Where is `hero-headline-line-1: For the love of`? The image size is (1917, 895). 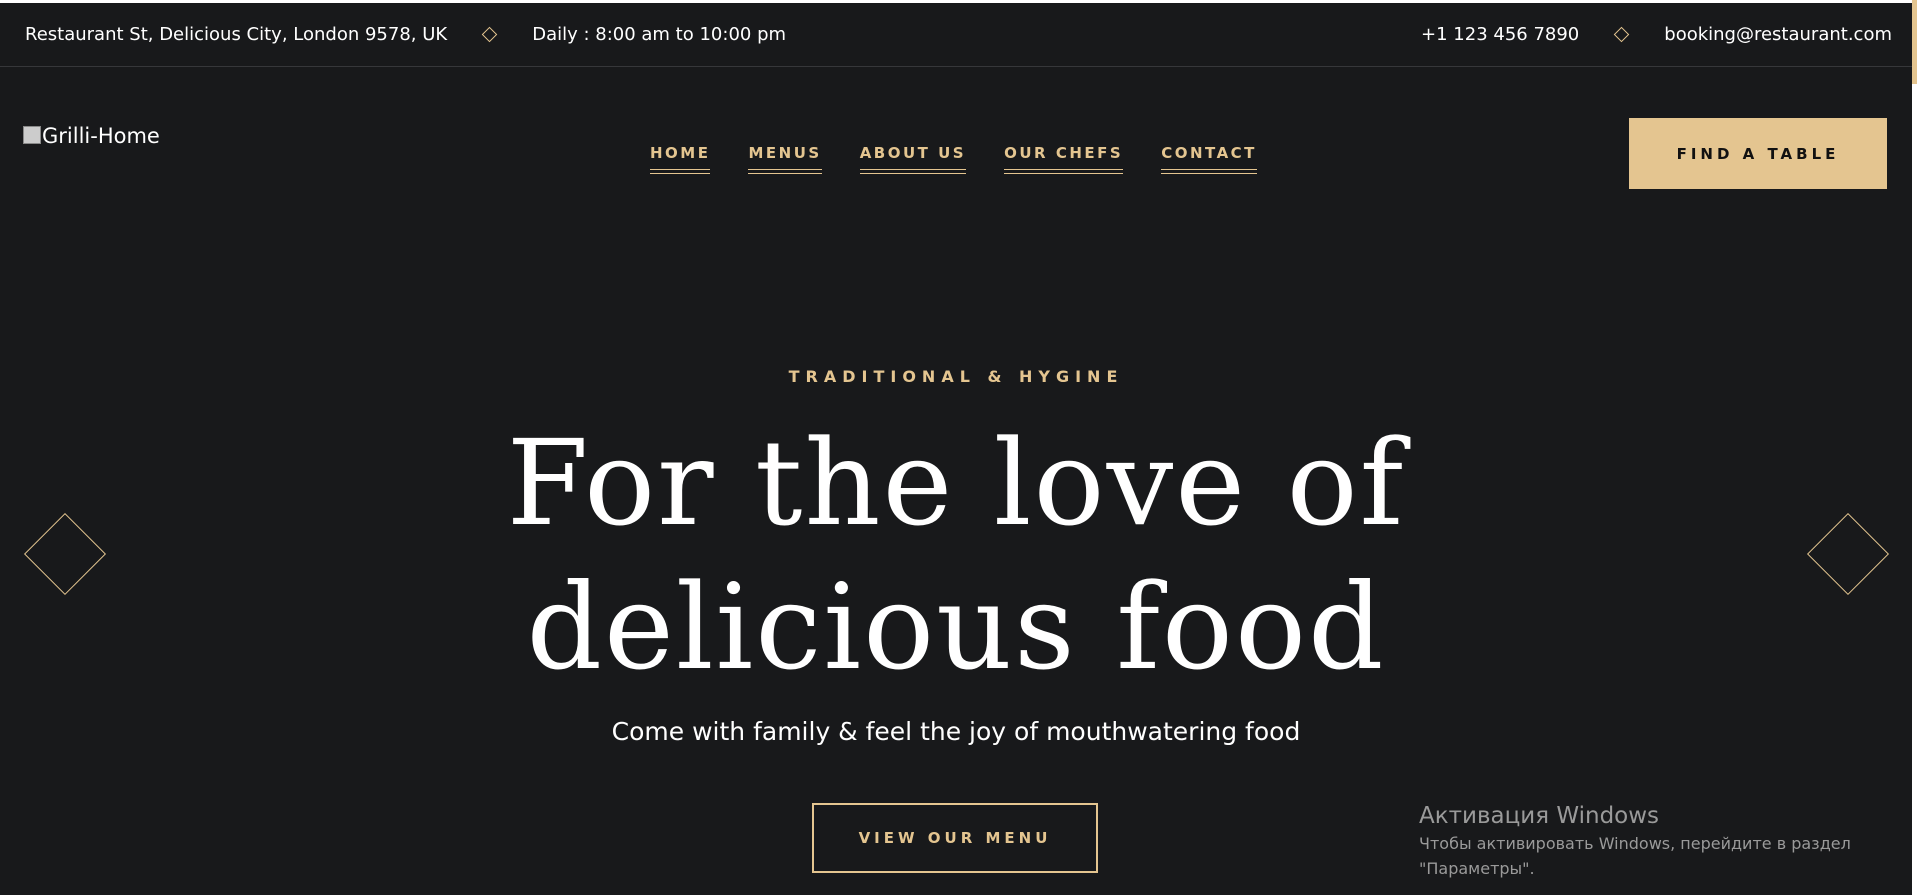 hero-headline-line-1: For the love of is located at coordinates (956, 483).